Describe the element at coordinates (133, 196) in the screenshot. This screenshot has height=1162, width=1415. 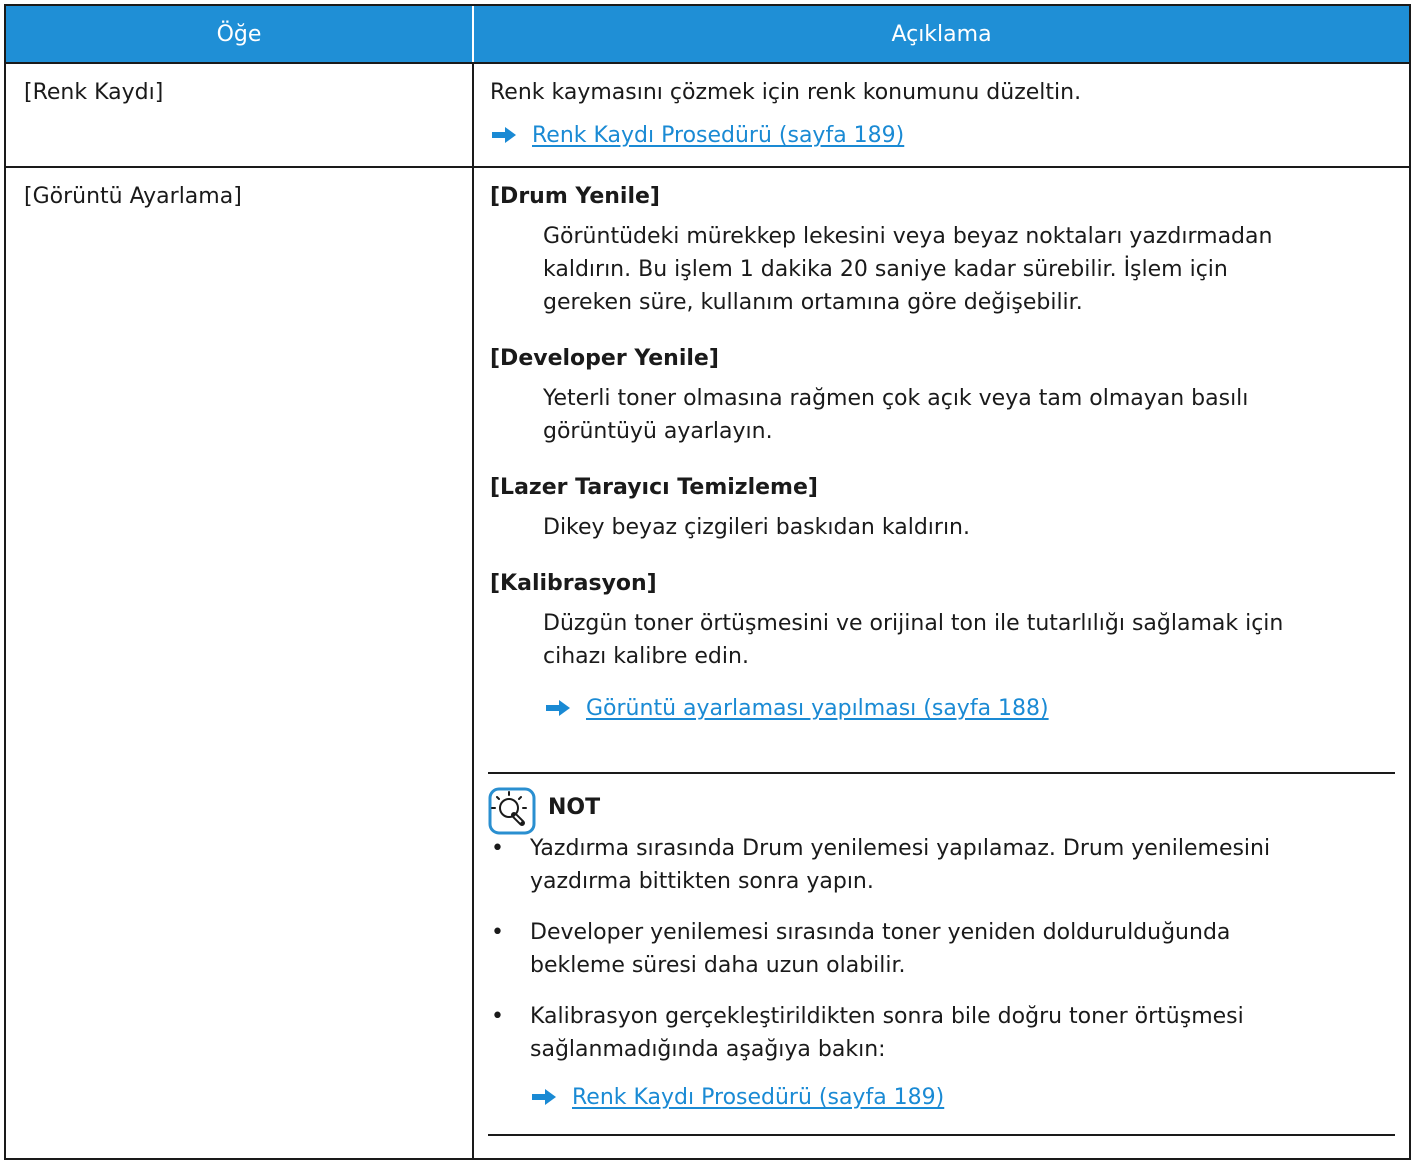
I see `row-item-goruntu-ayarlama: [Görüntü Ayarlama]` at that location.